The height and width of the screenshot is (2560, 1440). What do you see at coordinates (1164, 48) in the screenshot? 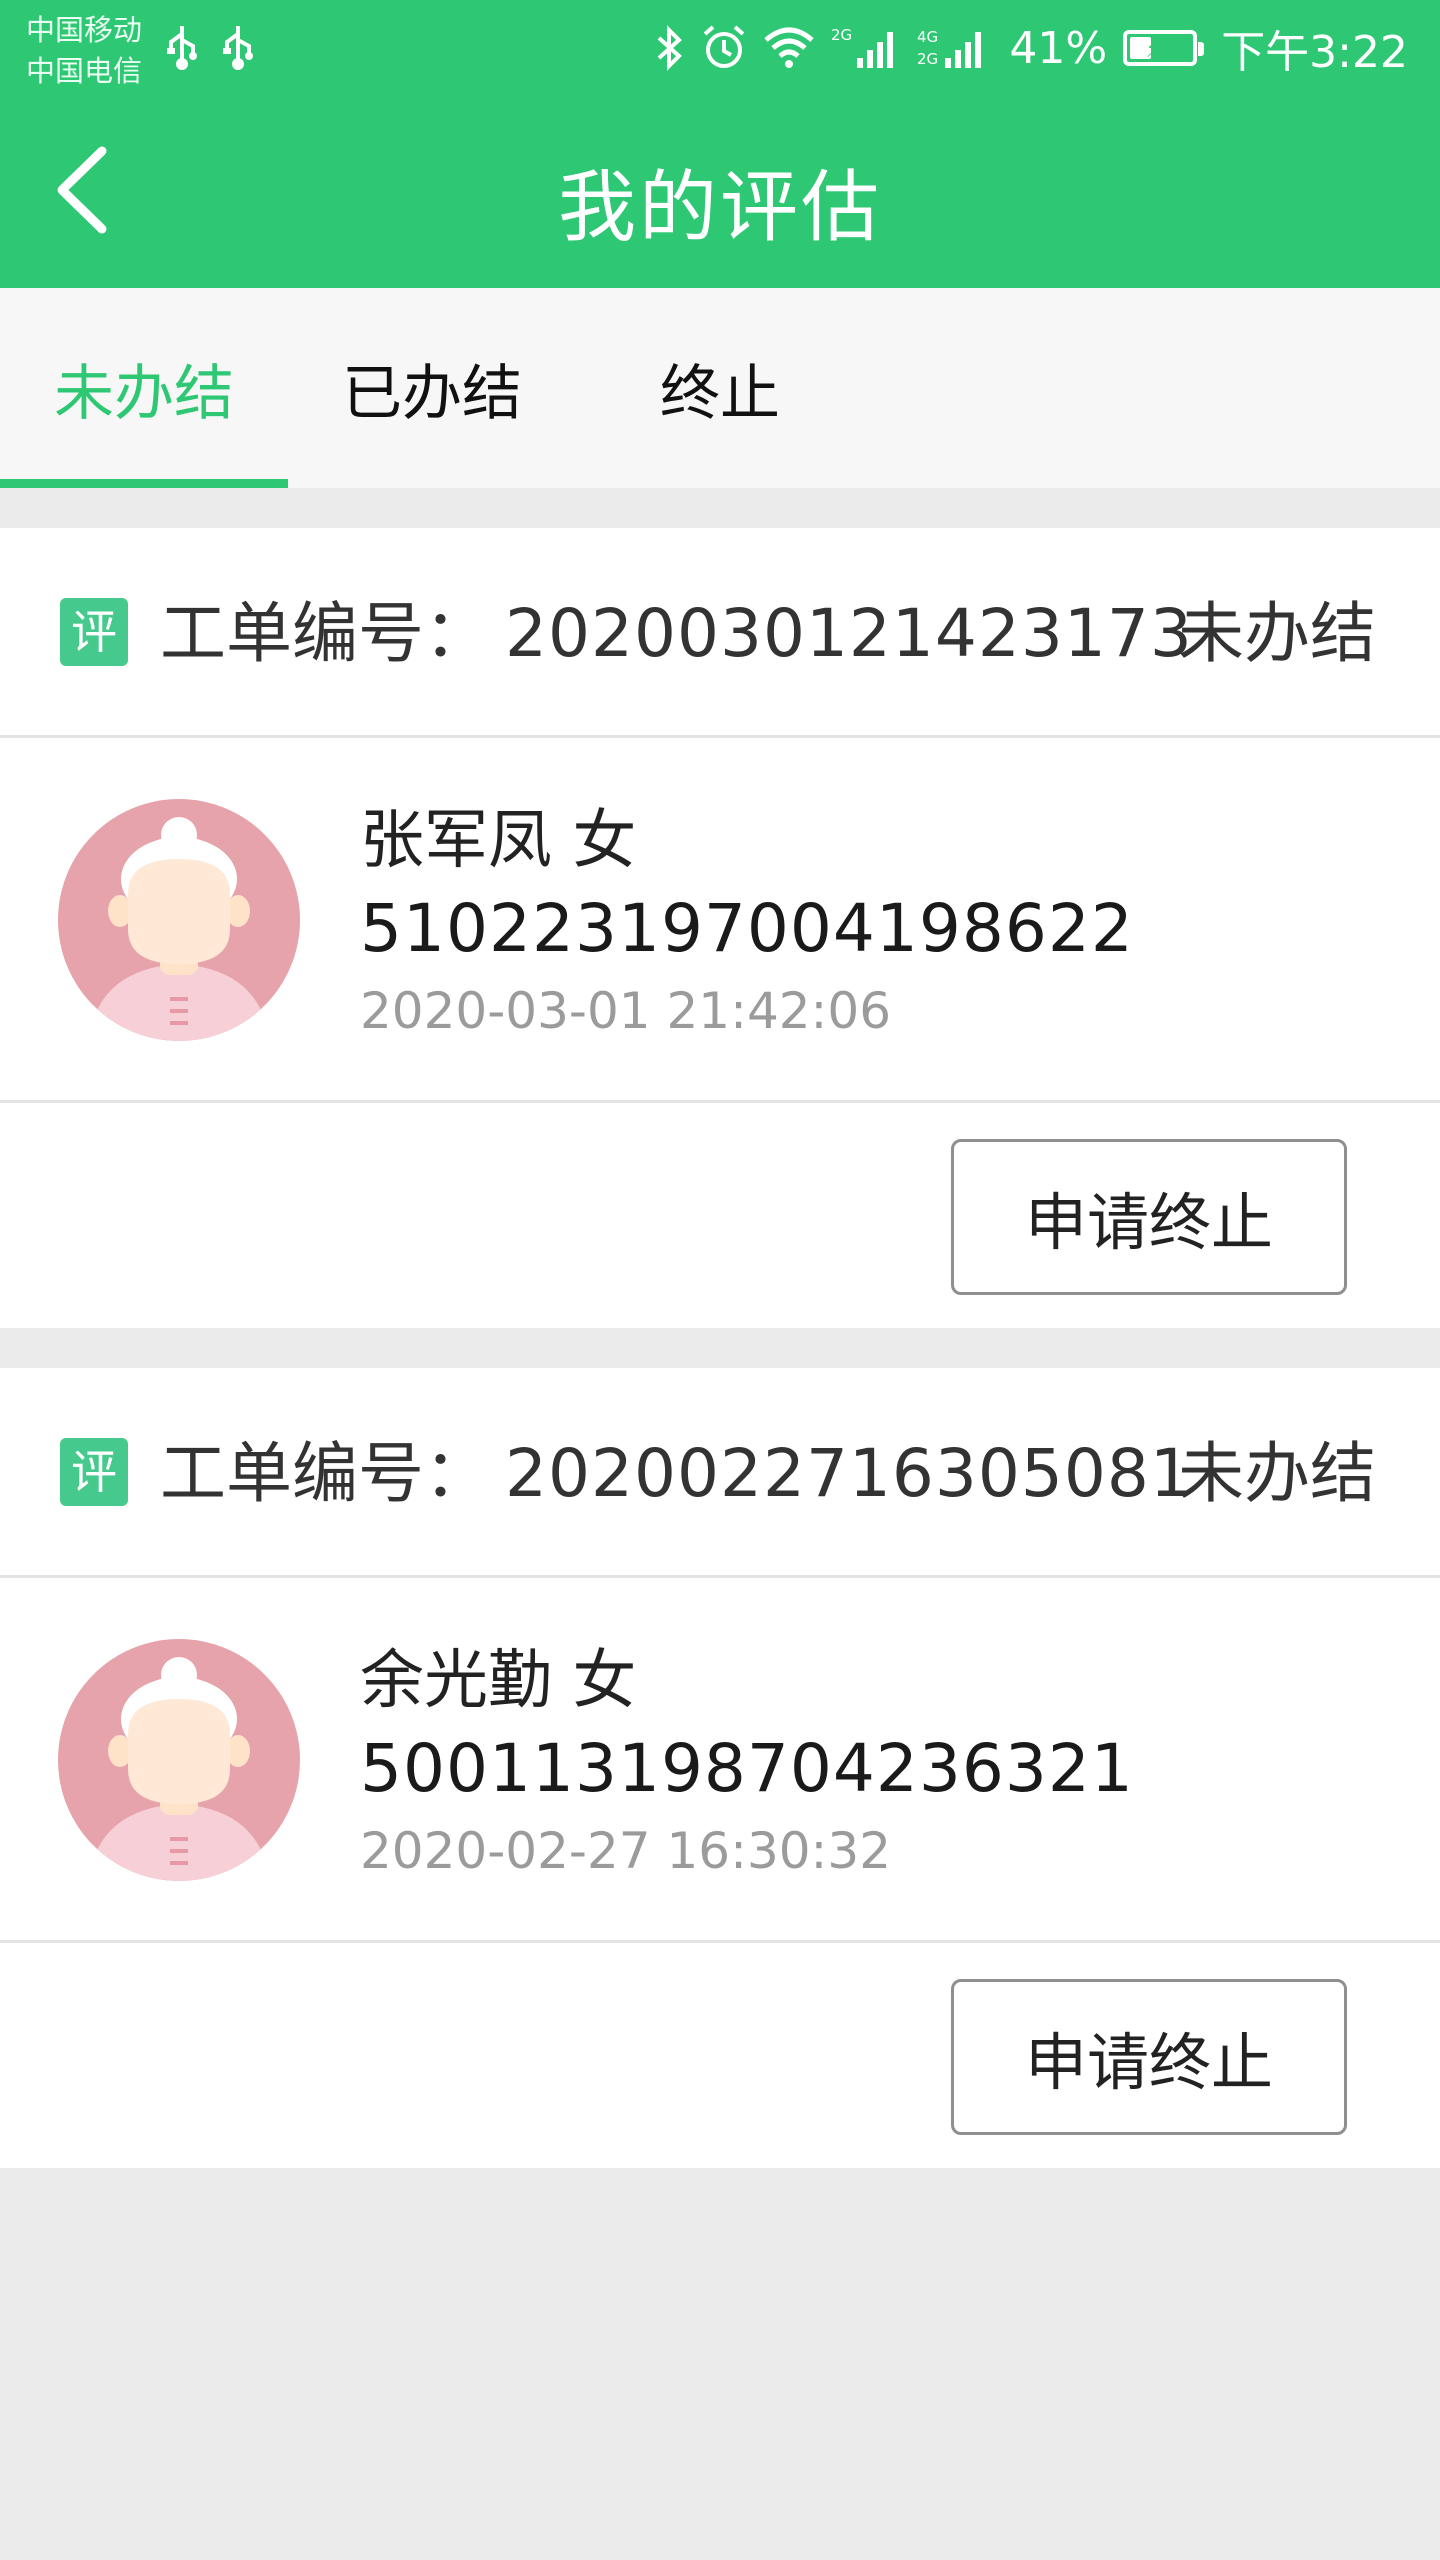
I see `battery-icon: ⚡` at bounding box center [1164, 48].